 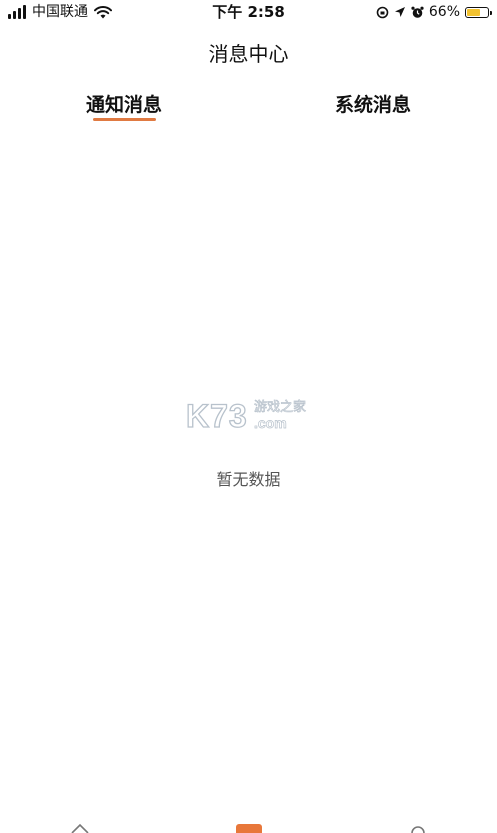 I want to click on battery-percent: 66%, so click(x=444, y=12).